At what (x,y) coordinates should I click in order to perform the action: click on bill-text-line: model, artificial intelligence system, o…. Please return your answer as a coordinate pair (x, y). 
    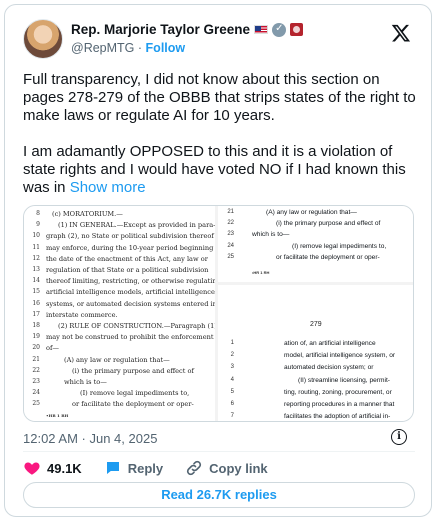
    Looking at the image, I should click on (340, 356).